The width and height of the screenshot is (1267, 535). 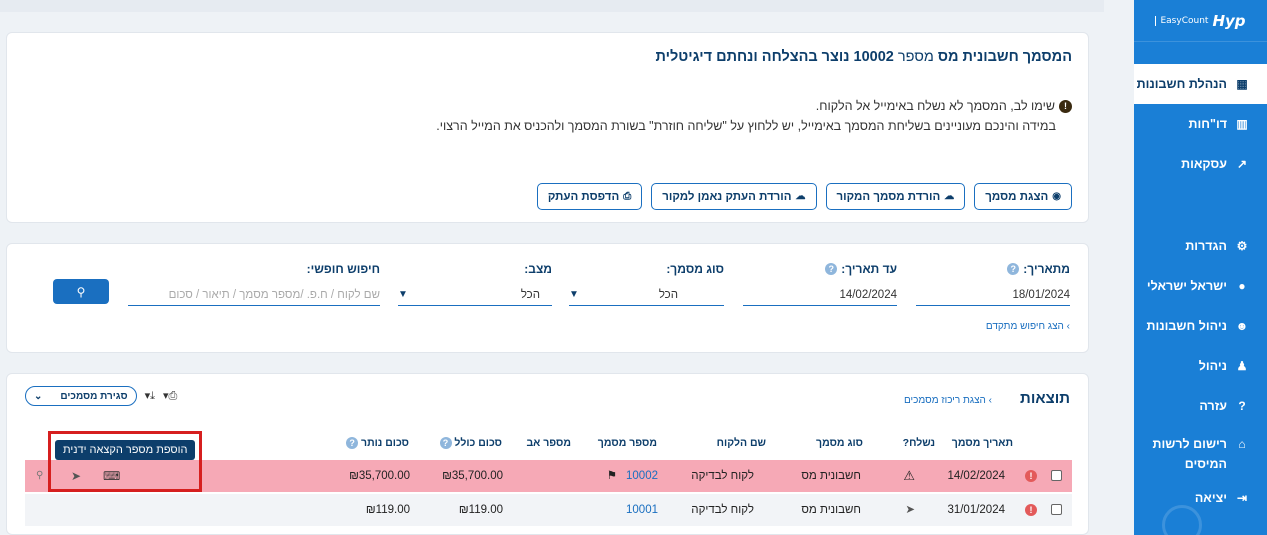 I want to click on doc-type-label-row: סוג מסמך:, so click(x=646, y=269).